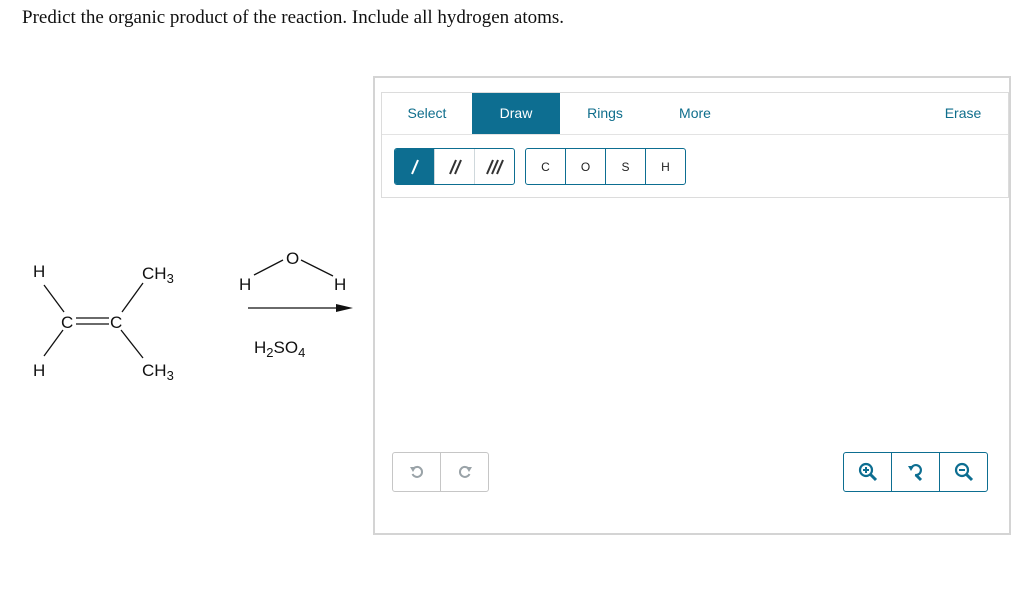 Image resolution: width=1024 pixels, height=592 pixels. Describe the element at coordinates (586, 166) in the screenshot. I see `atom-button-o: O` at that location.